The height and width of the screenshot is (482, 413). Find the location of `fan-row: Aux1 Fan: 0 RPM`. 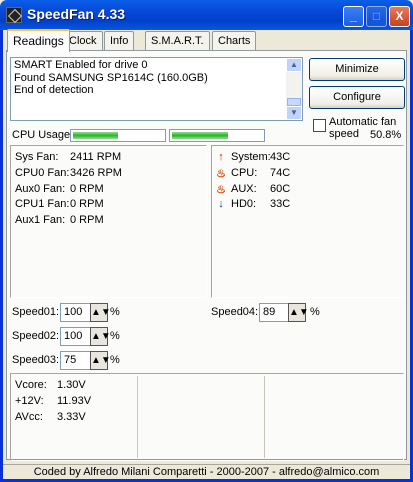

fan-row: Aux1 Fan: 0 RPM is located at coordinates (59, 220).